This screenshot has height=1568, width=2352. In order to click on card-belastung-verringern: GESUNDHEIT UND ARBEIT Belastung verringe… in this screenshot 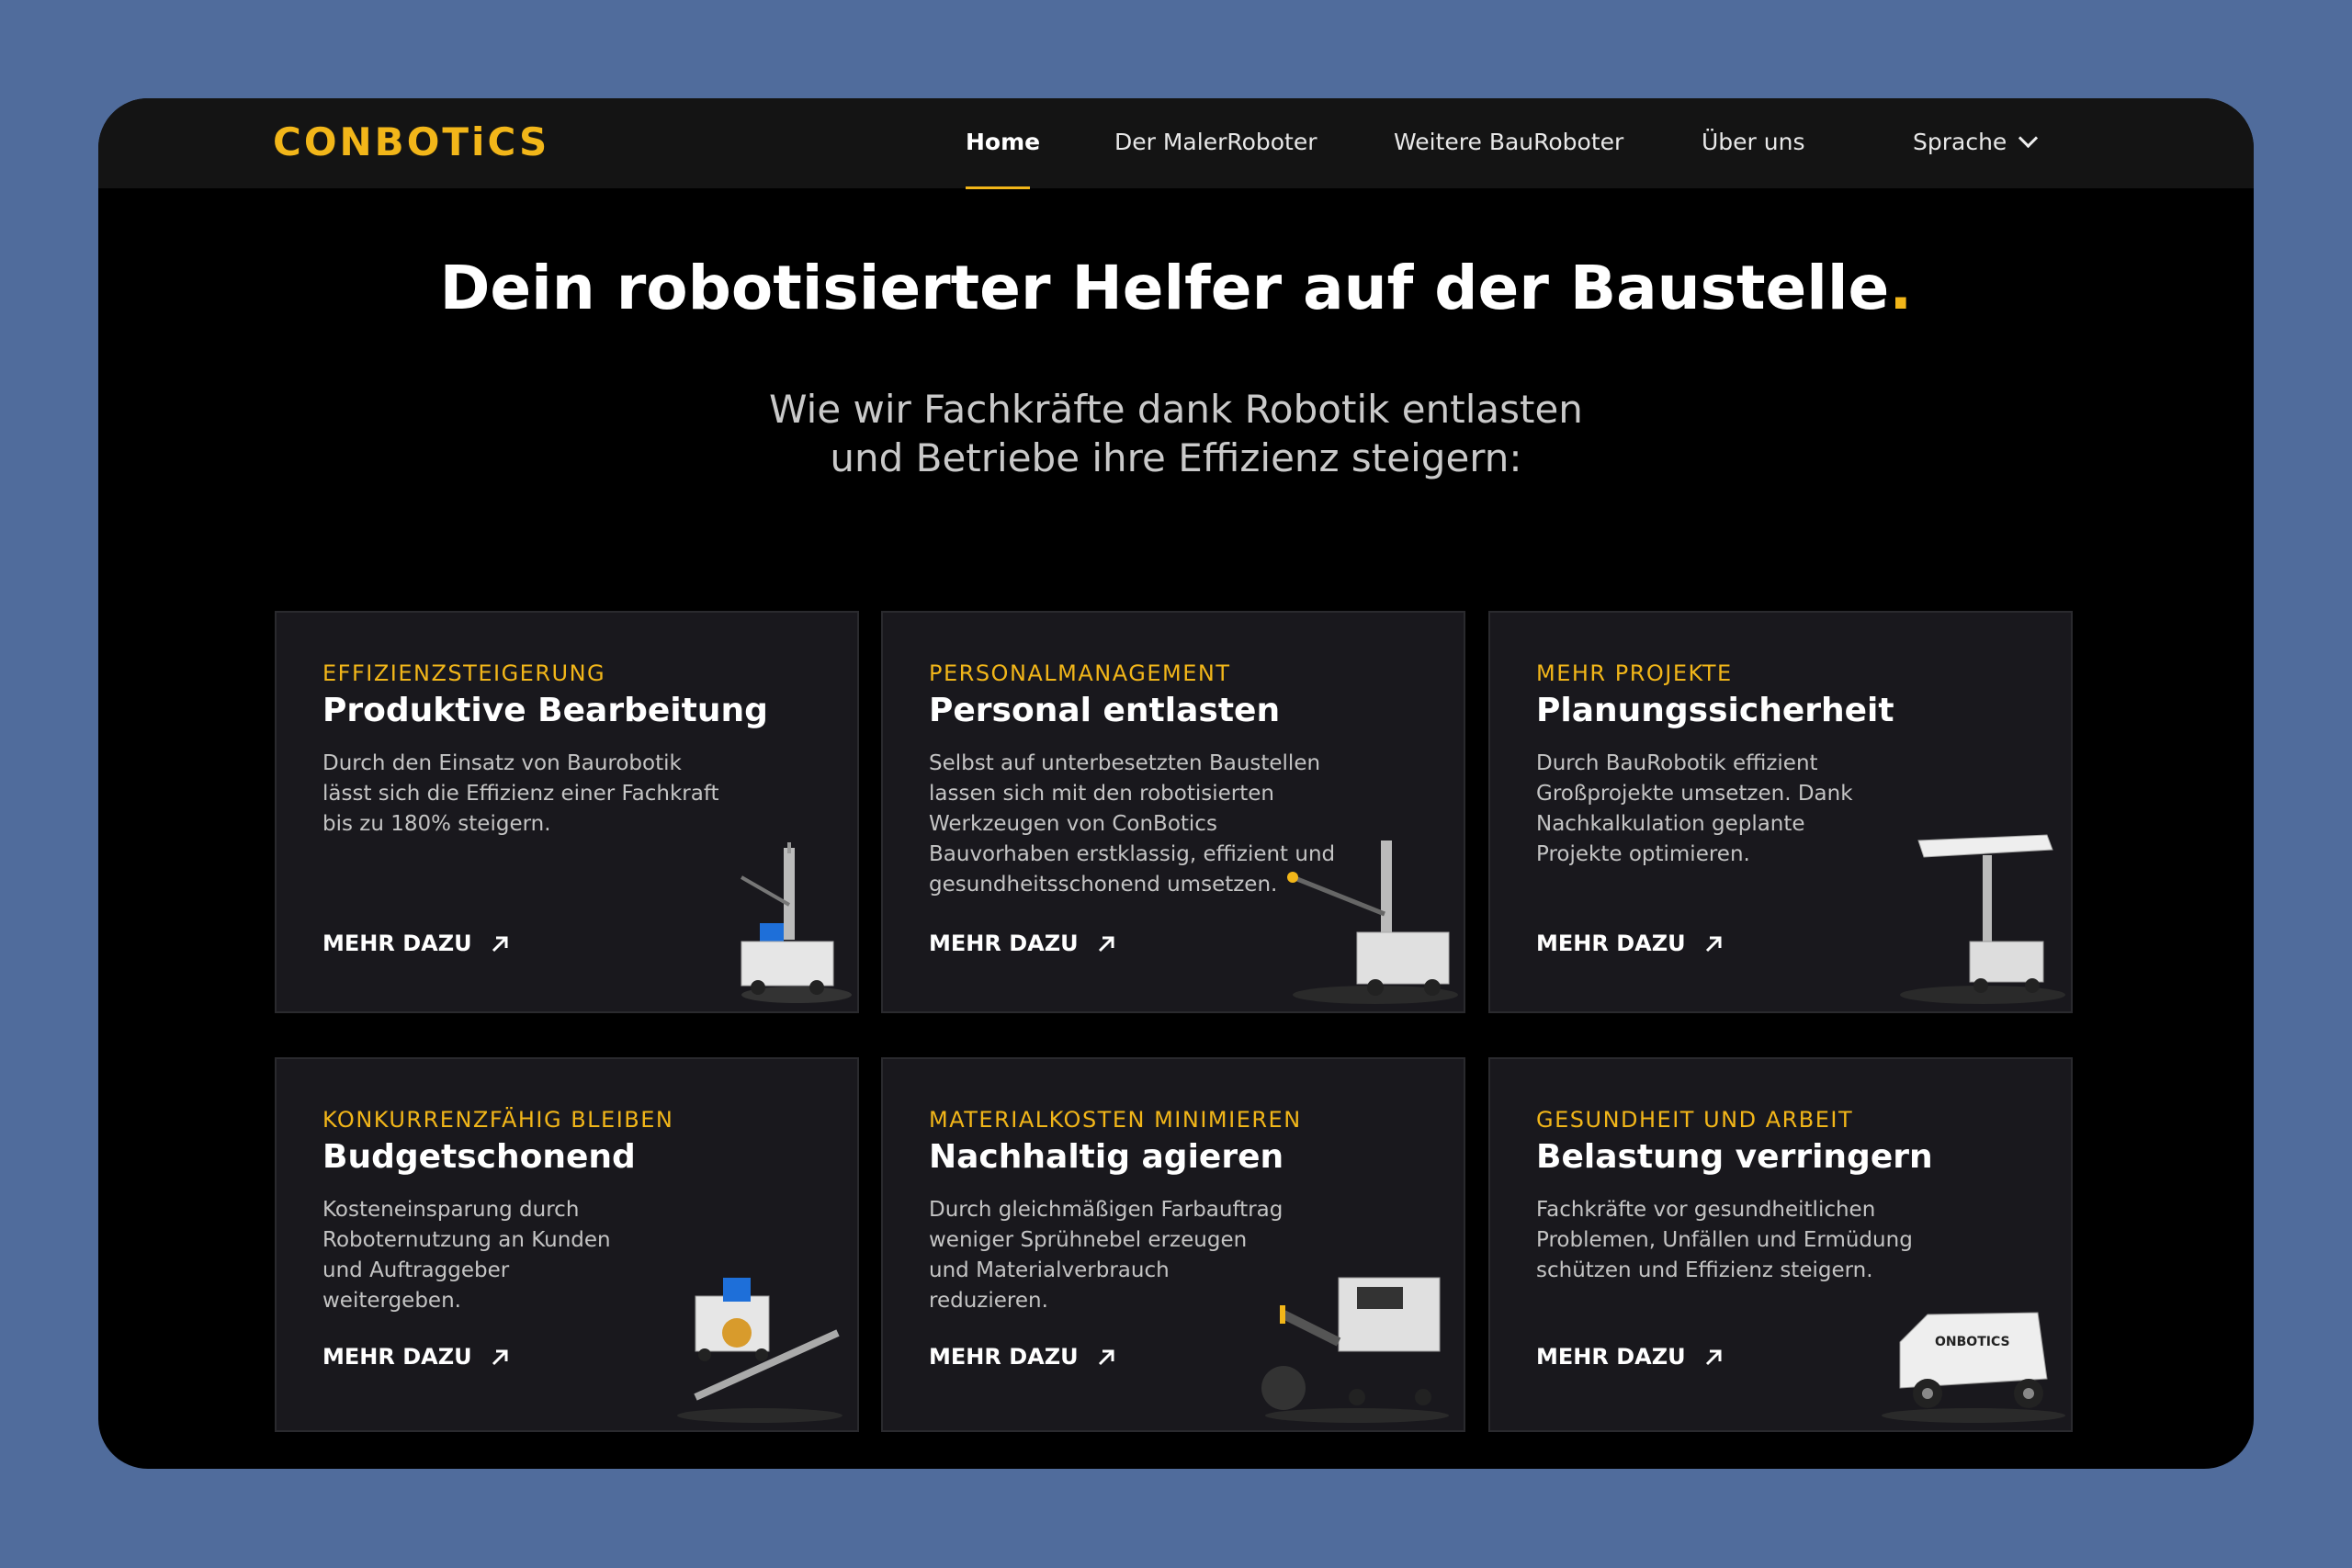, I will do `click(1781, 1244)`.